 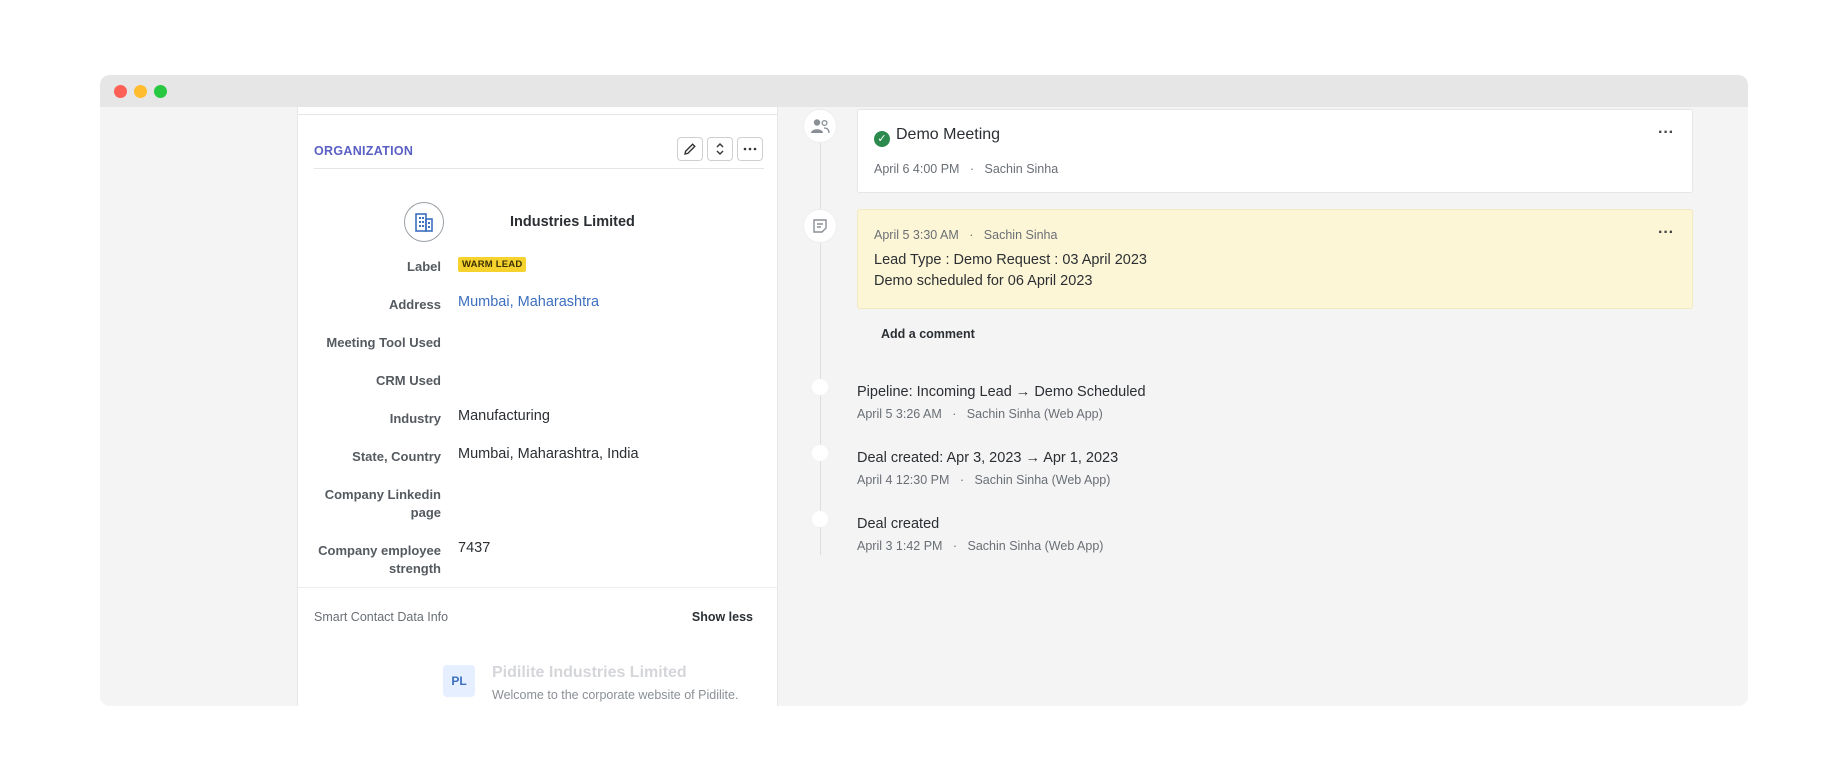 I want to click on organization-header: ORGANIZATION, so click(x=539, y=153).